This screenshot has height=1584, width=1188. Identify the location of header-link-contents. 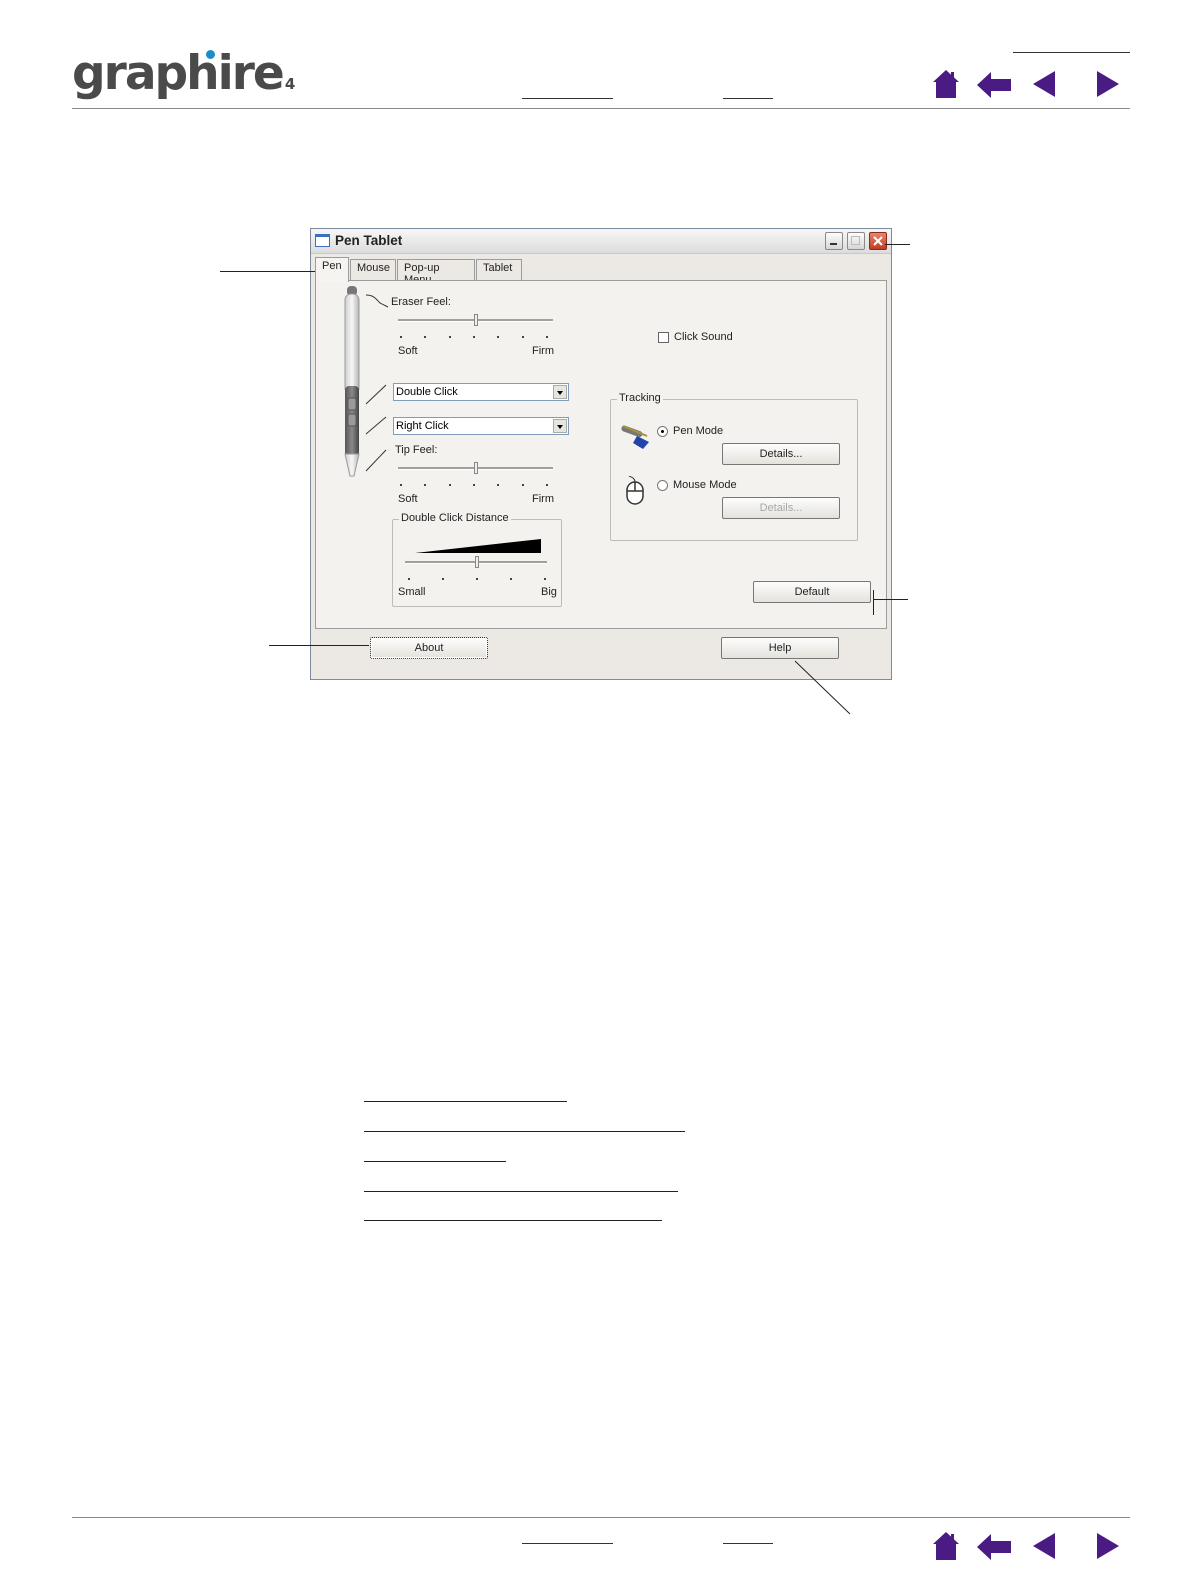
(567, 98).